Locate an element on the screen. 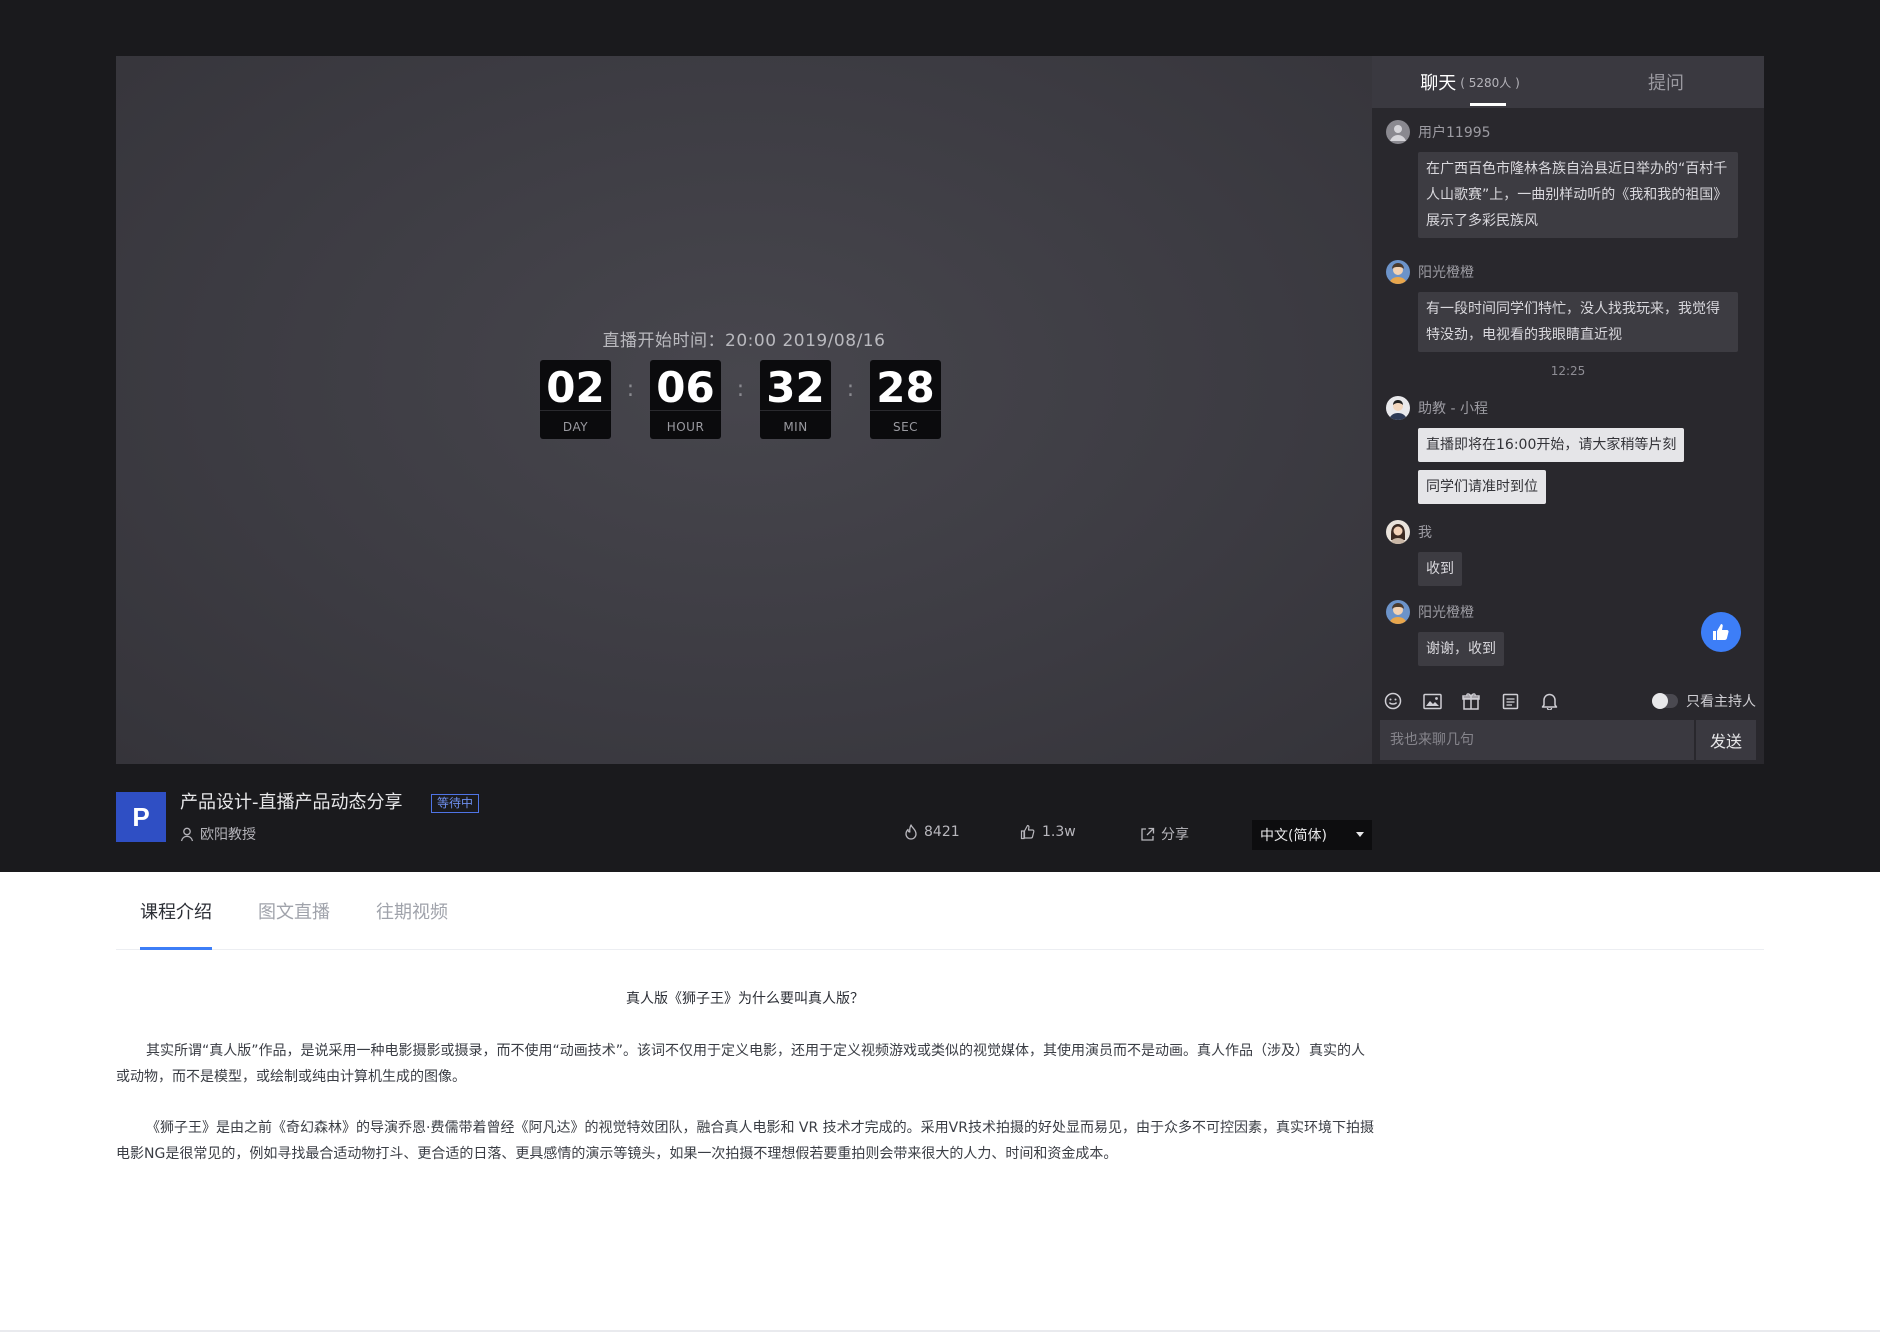 This screenshot has width=1880, height=1332. teacher-name: 欧阳教授 is located at coordinates (218, 834).